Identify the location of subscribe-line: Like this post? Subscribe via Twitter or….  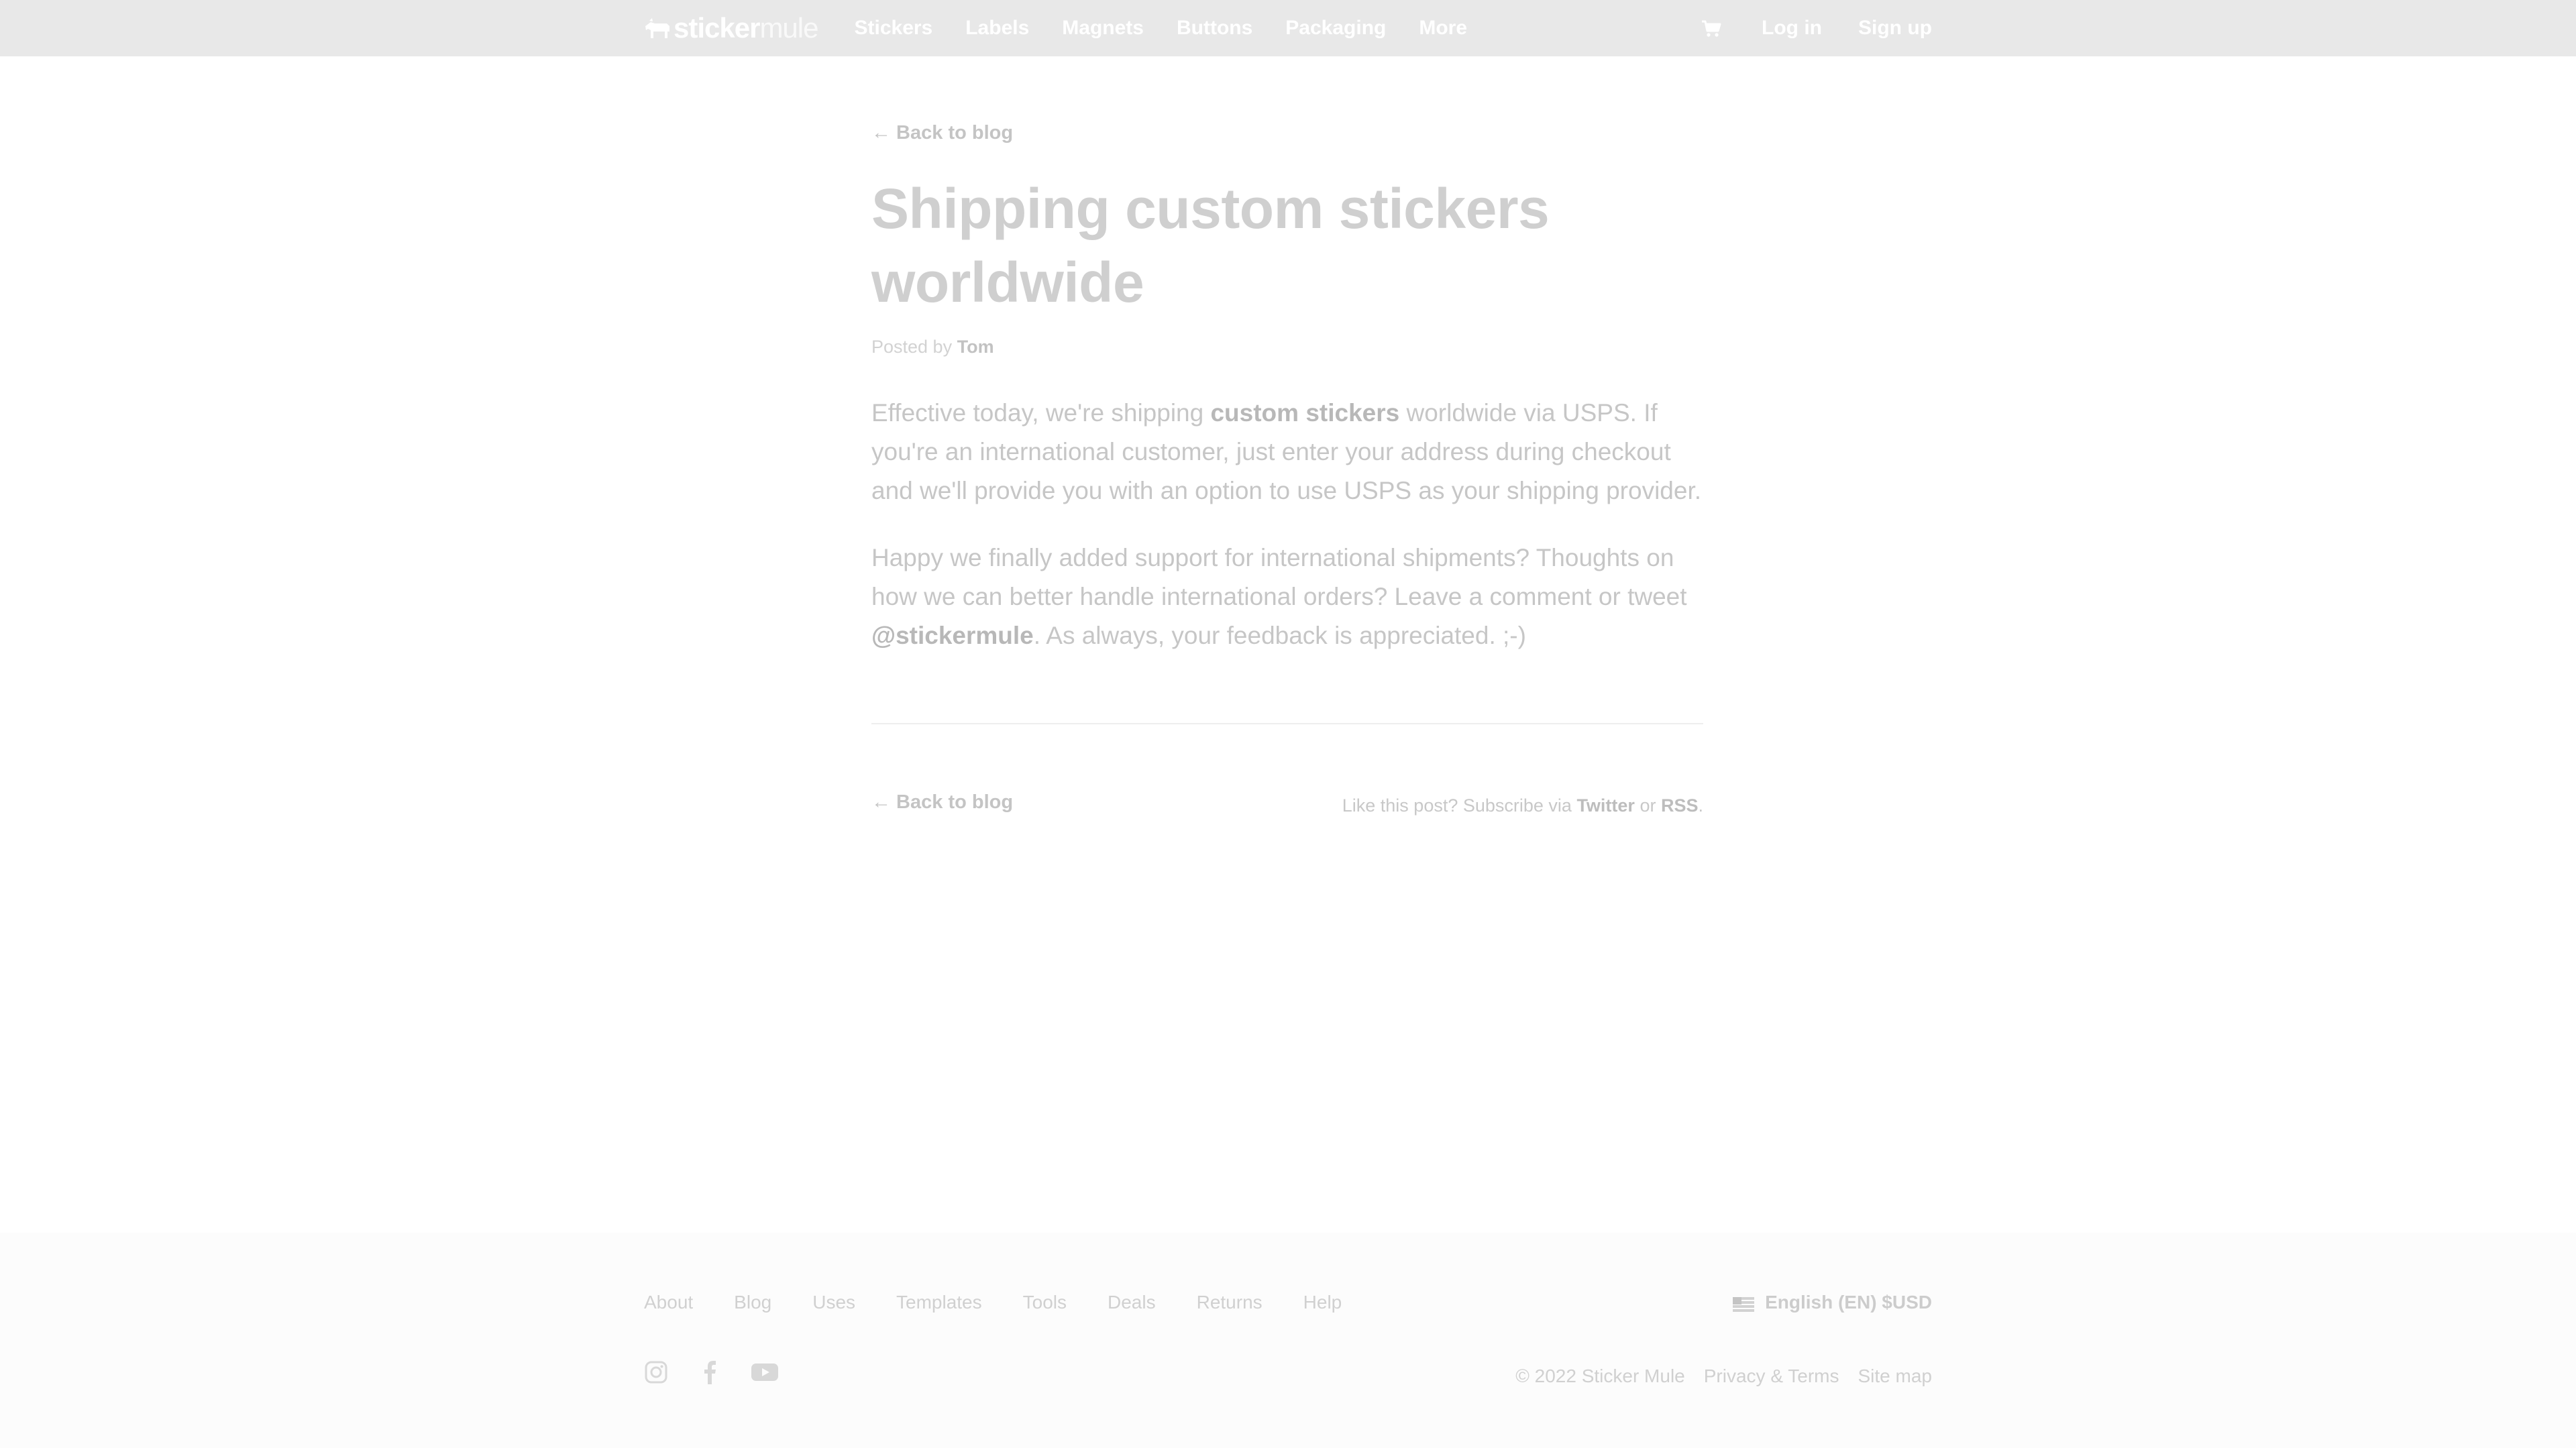
(1522, 805).